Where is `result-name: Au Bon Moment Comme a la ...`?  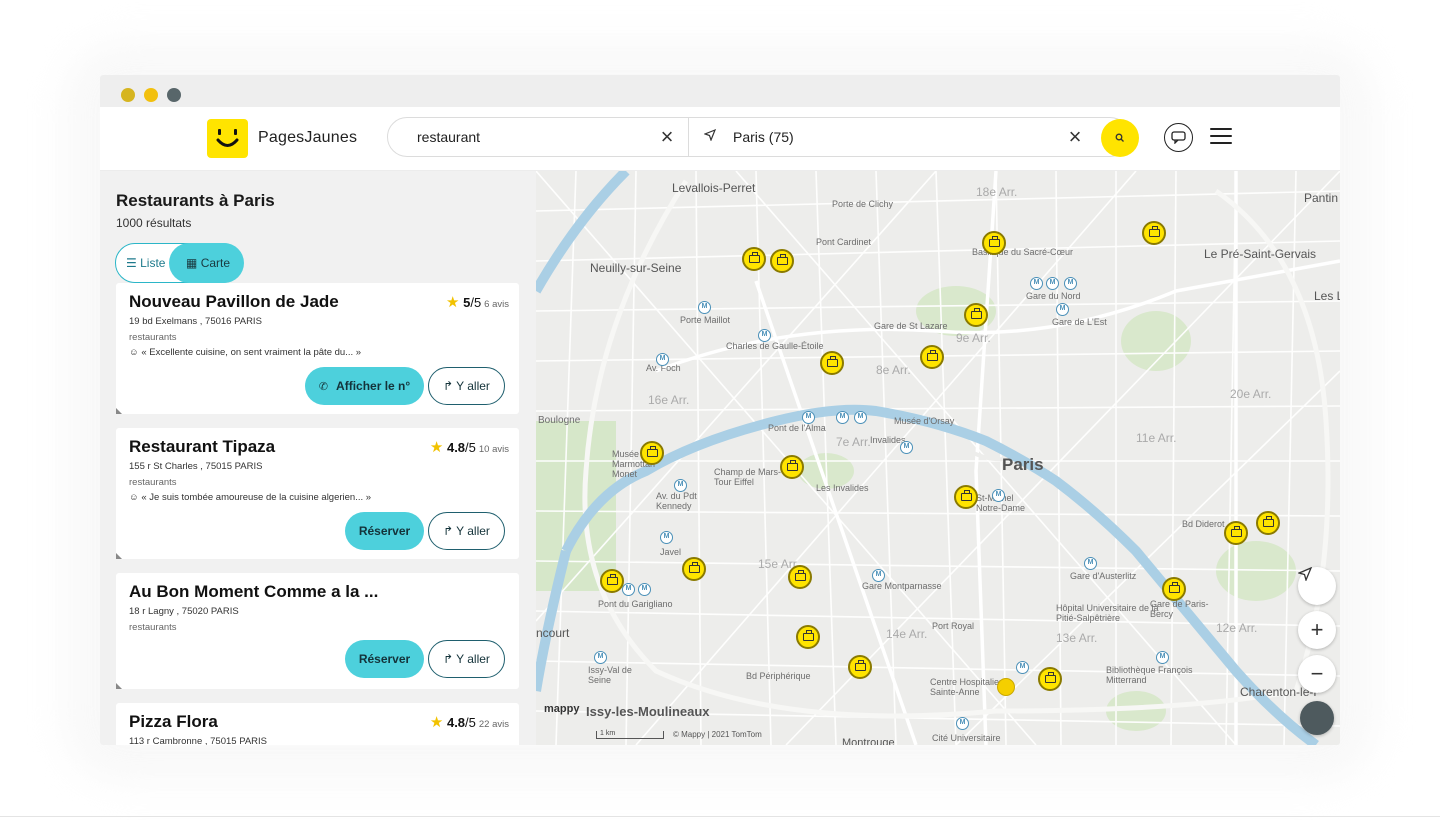
result-name: Au Bon Moment Comme a la ... is located at coordinates (253, 592).